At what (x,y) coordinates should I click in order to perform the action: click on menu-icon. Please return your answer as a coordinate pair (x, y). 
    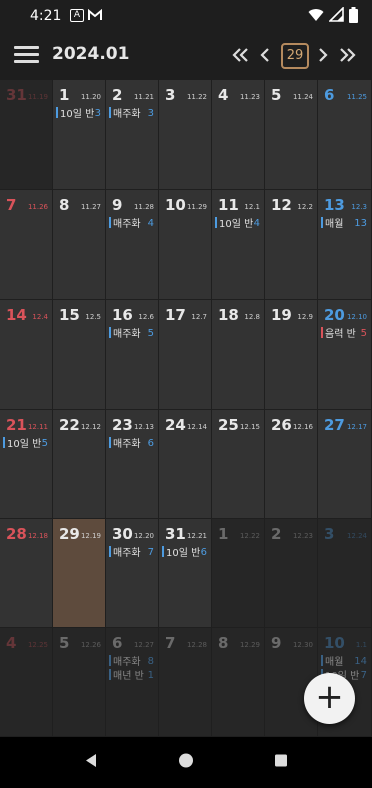
    Looking at the image, I should click on (27, 55).